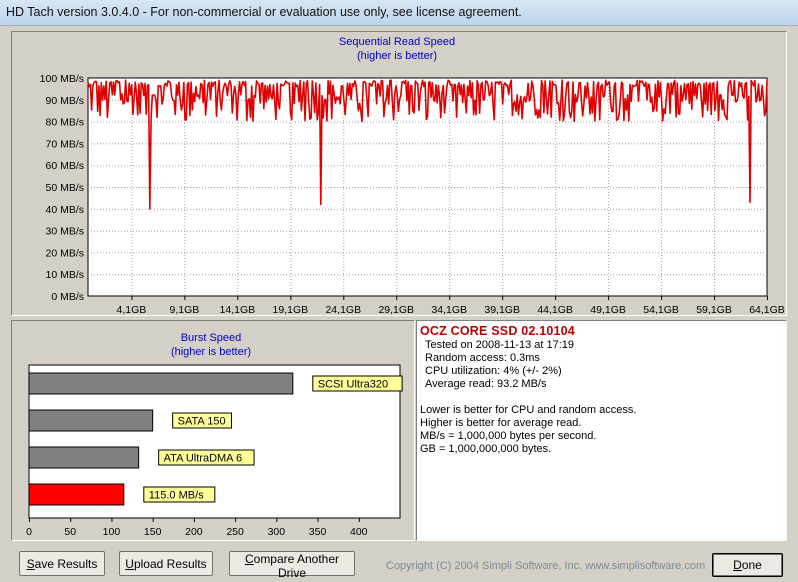  I want to click on tested-on-text: Tested on 2008-11-13 at 17:19, so click(500, 345).